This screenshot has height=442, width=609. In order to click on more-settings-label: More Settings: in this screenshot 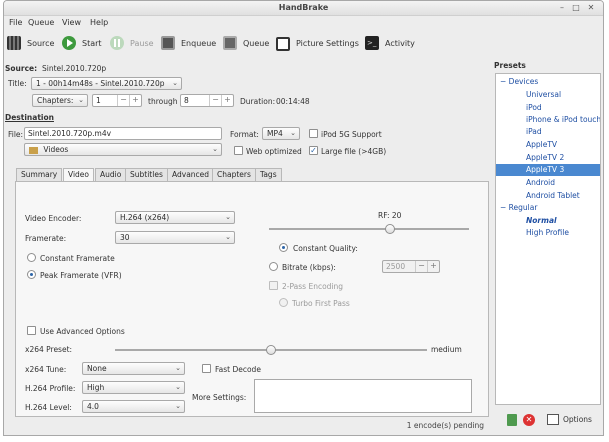, I will do `click(219, 397)`.